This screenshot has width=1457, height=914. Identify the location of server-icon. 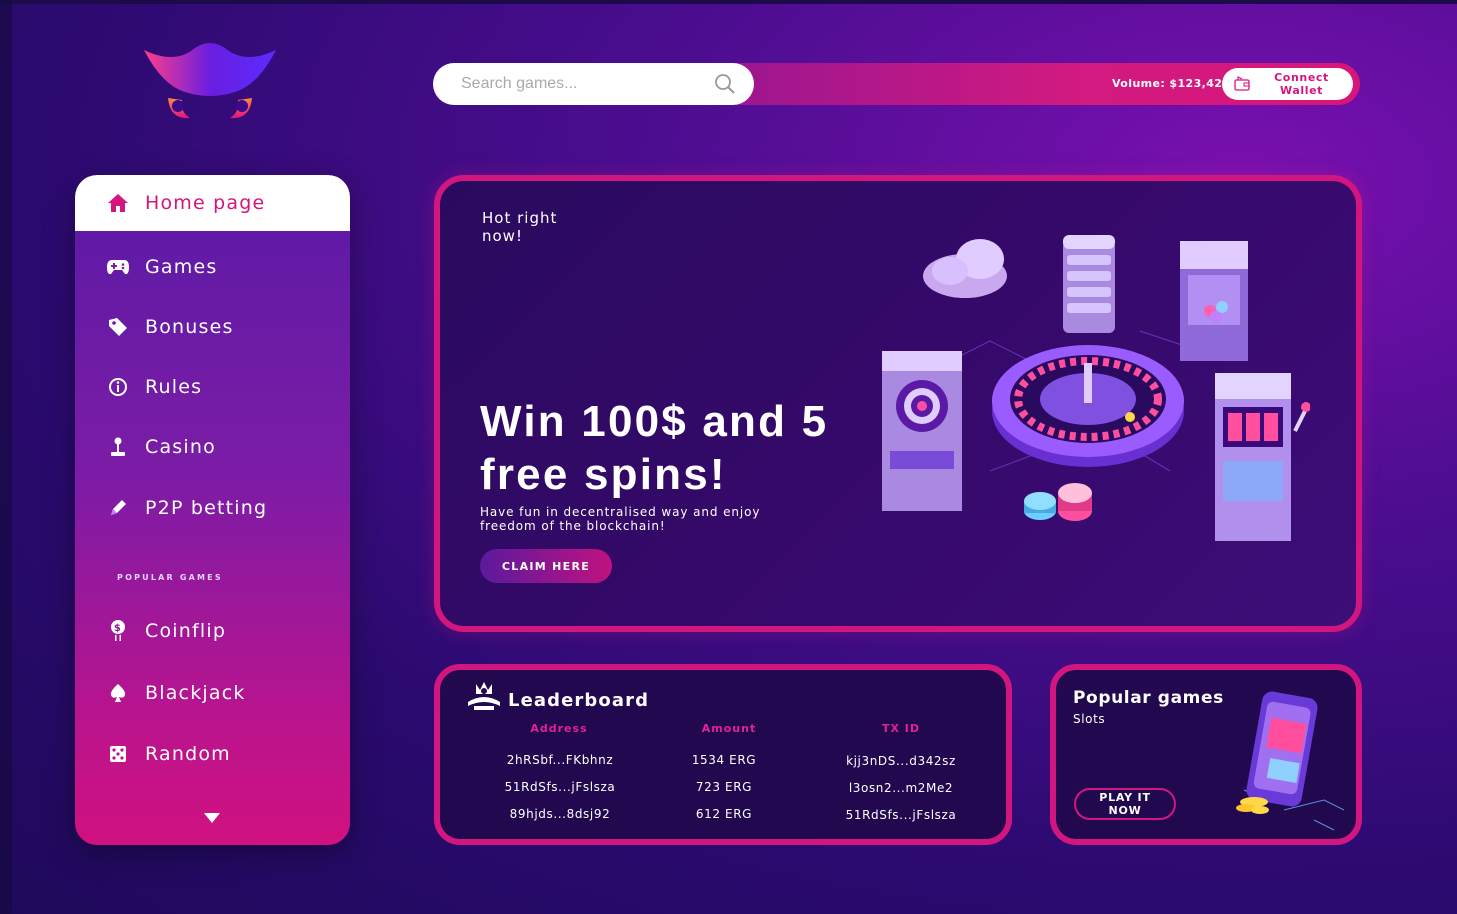
(1089, 284).